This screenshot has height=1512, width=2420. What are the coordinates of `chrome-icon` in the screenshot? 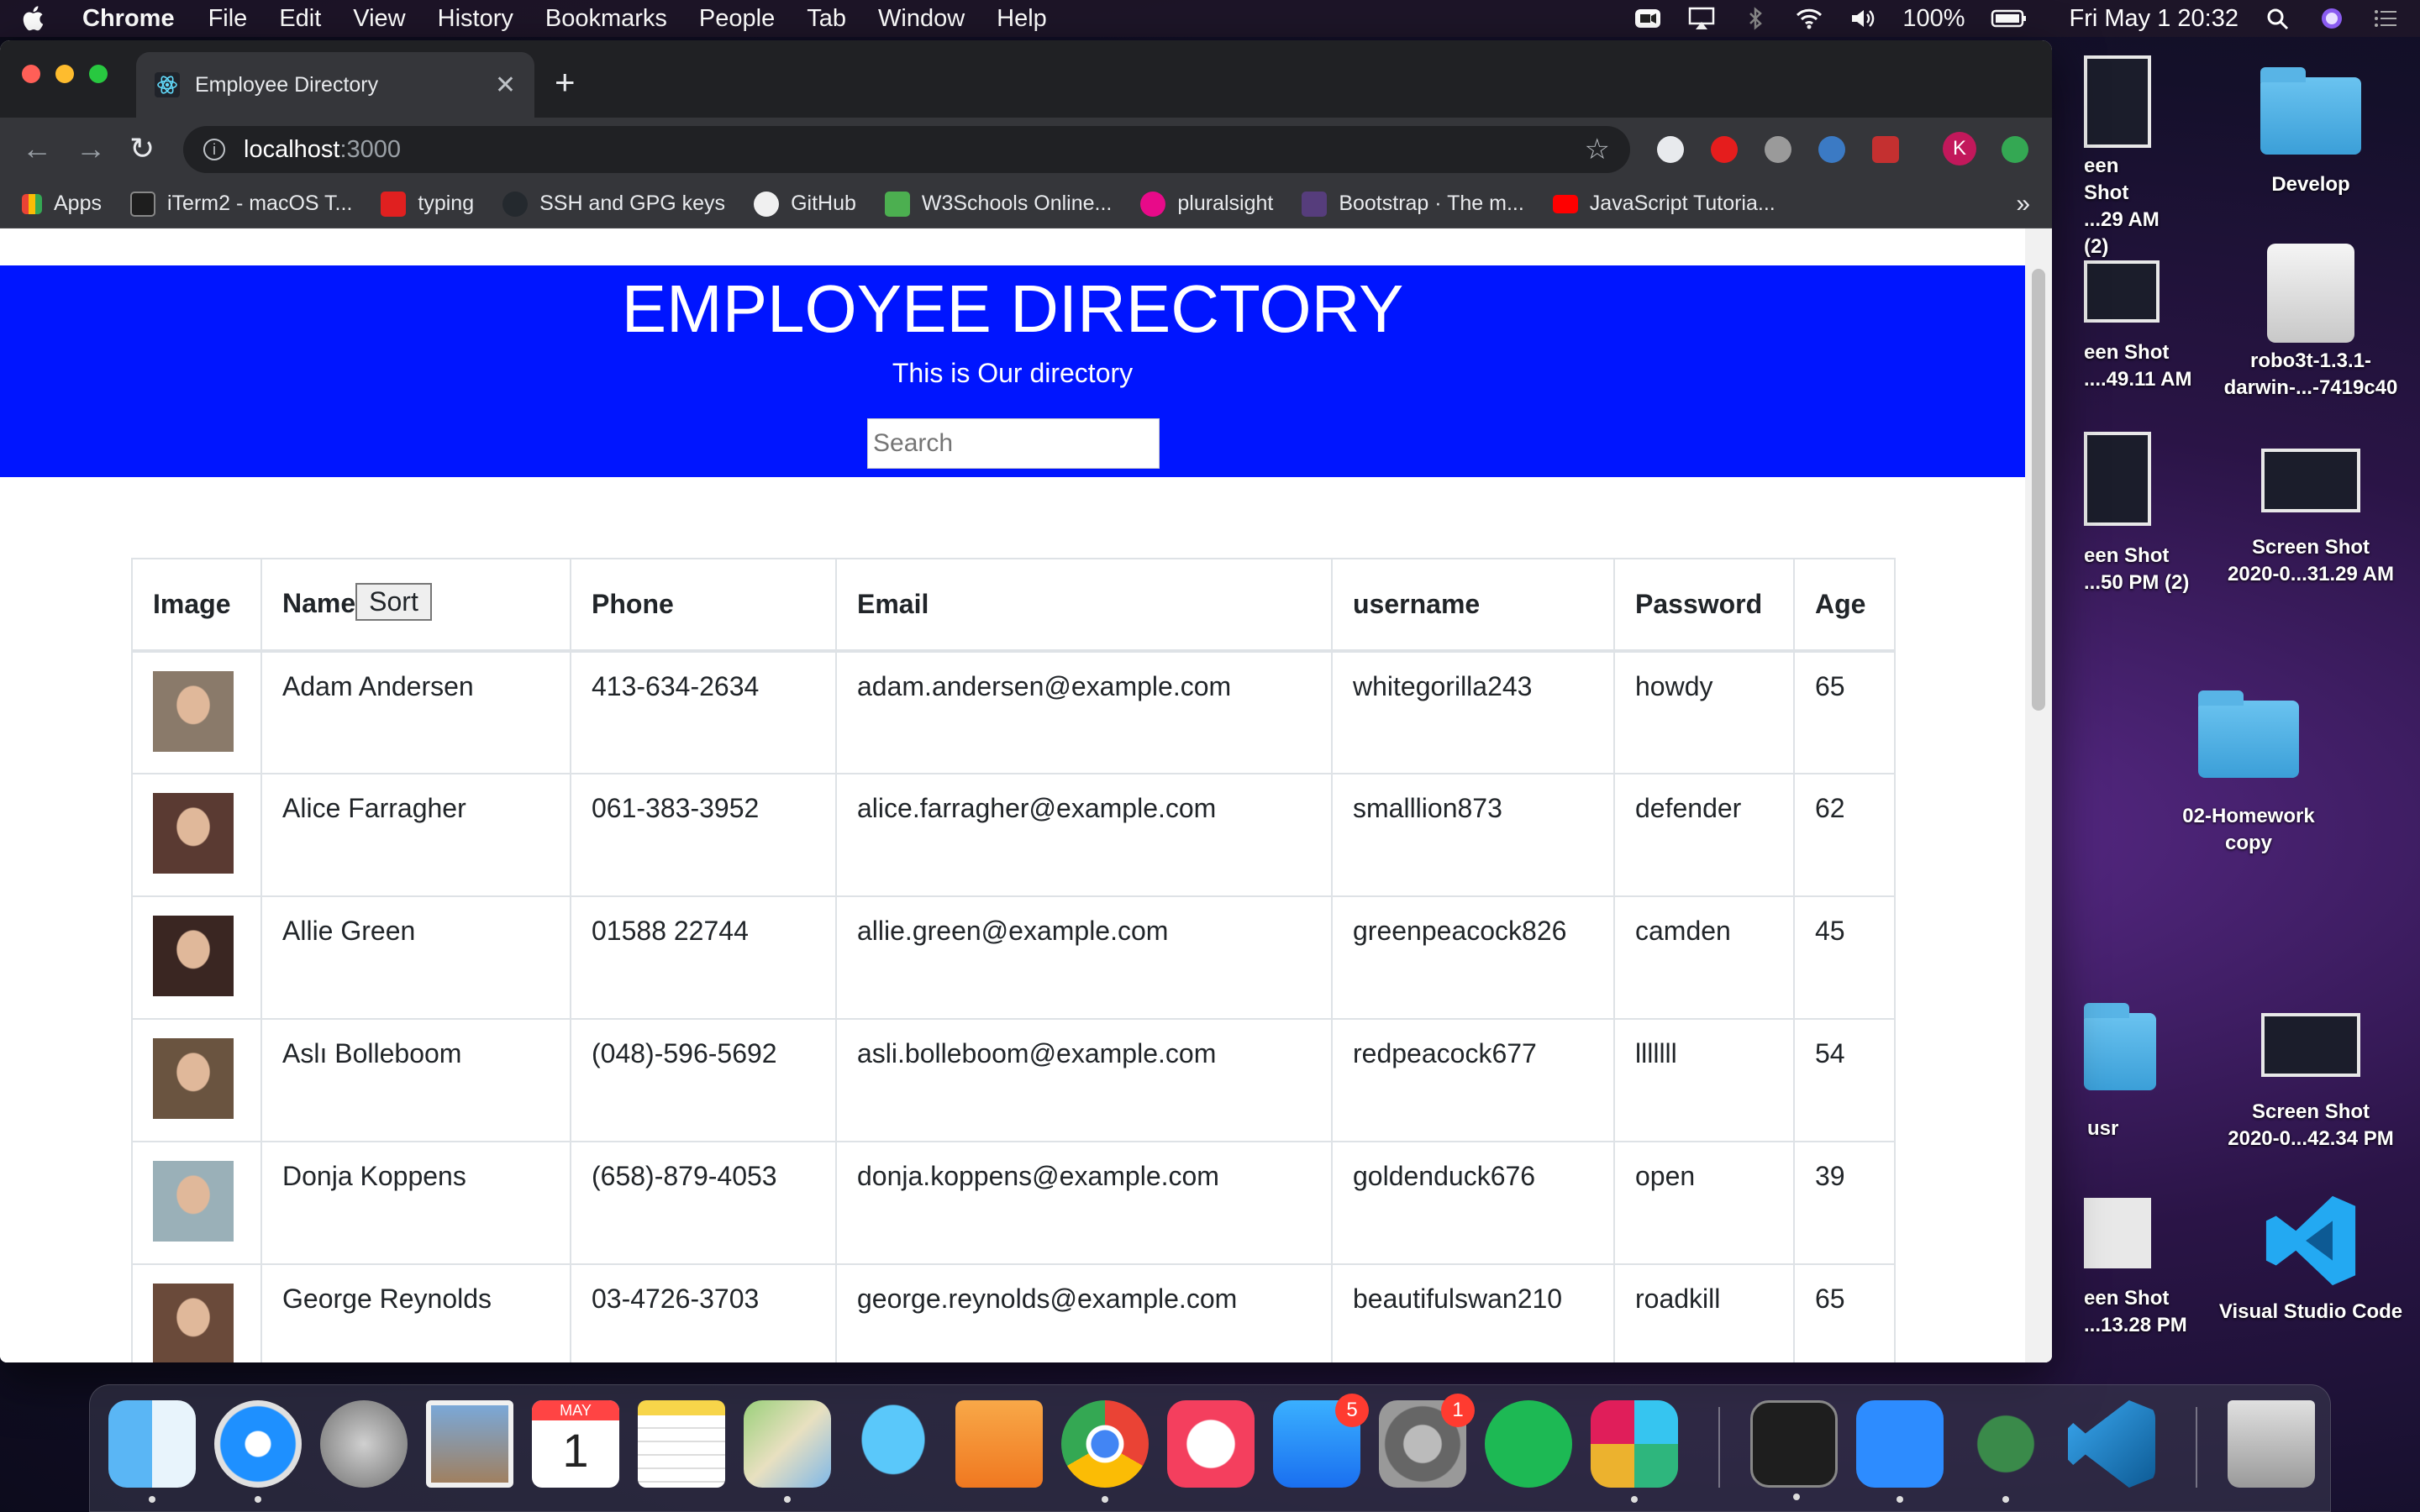 It's located at (1105, 1451).